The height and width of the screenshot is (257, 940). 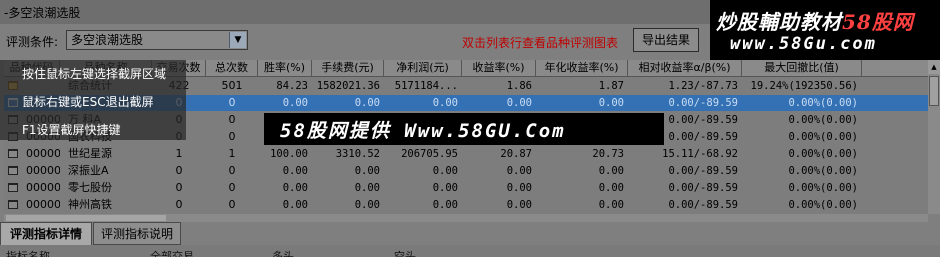 What do you see at coordinates (516, 154) in the screenshot?
I see `cell-ret: 20.87` at bounding box center [516, 154].